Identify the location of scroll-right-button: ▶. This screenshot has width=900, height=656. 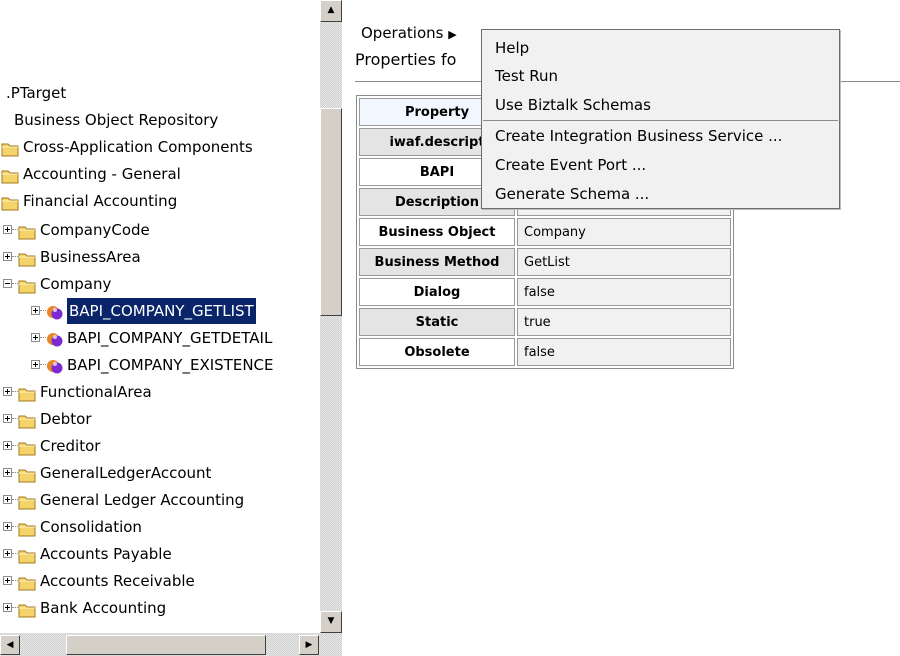
(309, 645).